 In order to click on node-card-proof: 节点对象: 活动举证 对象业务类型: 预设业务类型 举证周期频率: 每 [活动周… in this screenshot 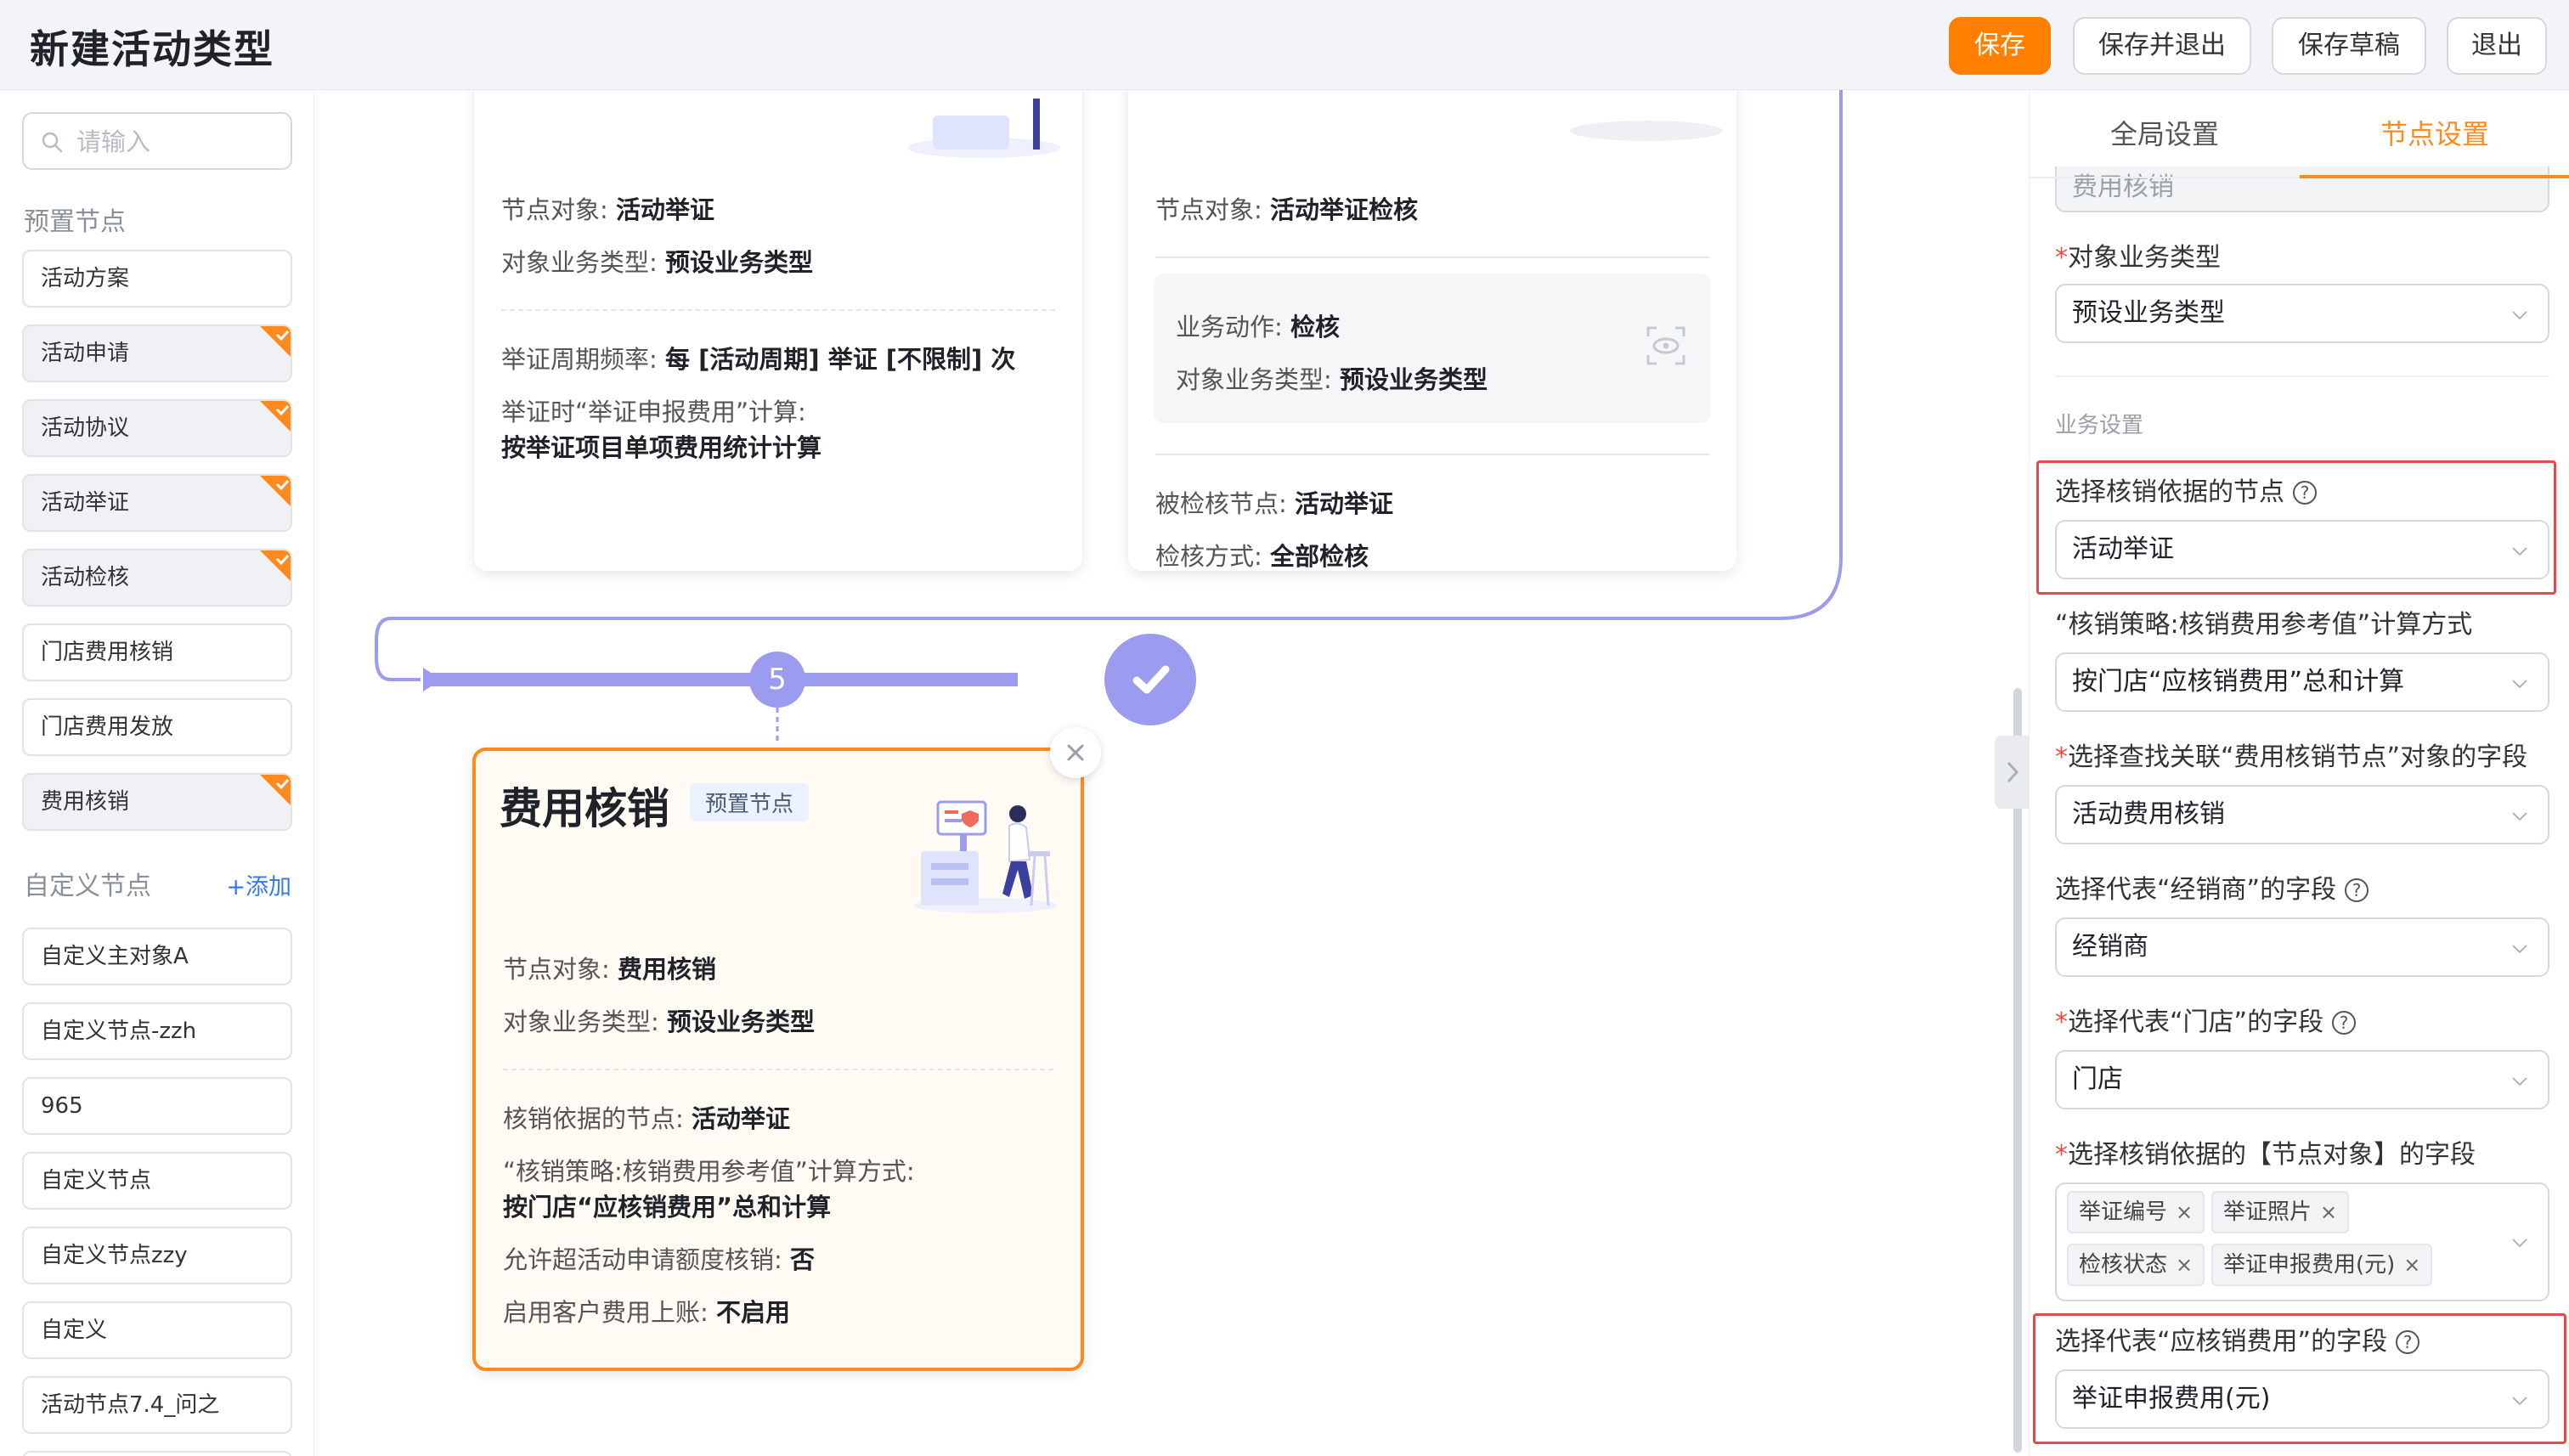, I will do `click(778, 331)`.